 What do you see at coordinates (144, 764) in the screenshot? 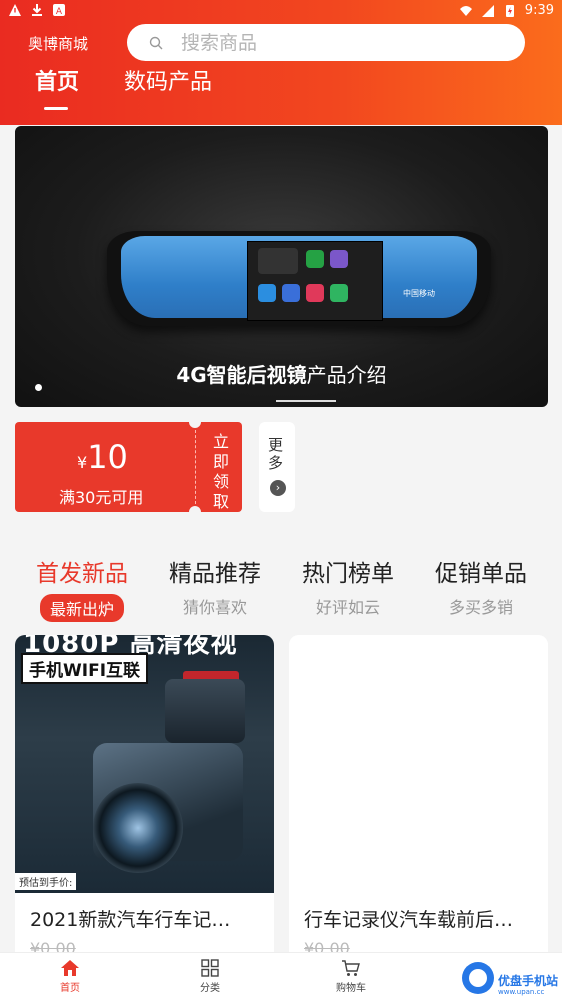
I see `product-image: 1080P 高清夜视 手机WIFI互联 预估到手价:` at bounding box center [144, 764].